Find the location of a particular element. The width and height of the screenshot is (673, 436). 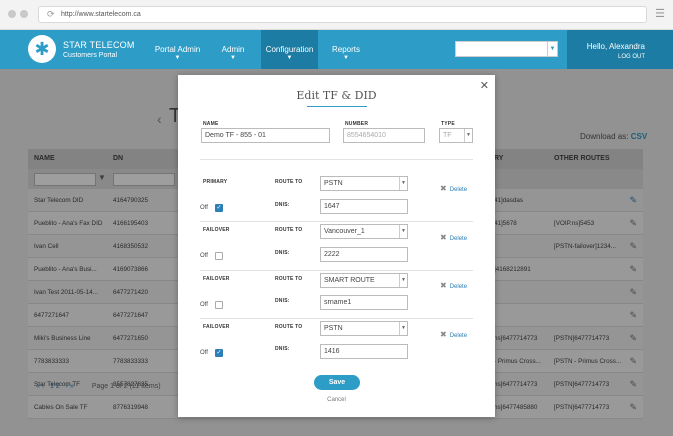

brand-name: STAR TELECOM is located at coordinates (99, 45).